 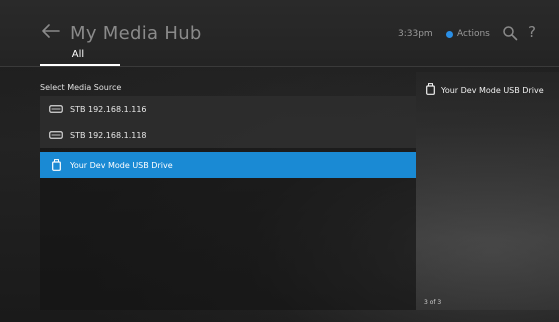 What do you see at coordinates (228, 109) in the screenshot?
I see `list-item: STB 192.168.1.116` at bounding box center [228, 109].